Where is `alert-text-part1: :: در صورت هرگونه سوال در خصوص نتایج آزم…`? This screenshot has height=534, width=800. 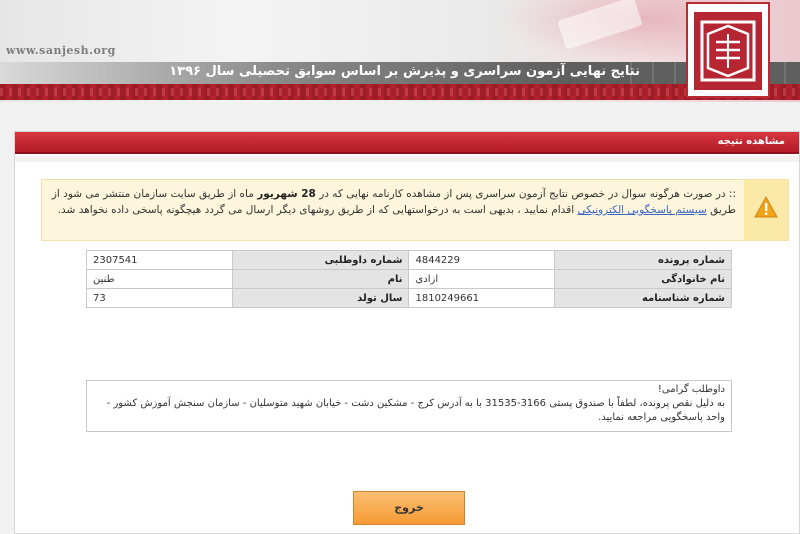
alert-text-part1: :: در صورت هرگونه سوال در خصوص نتایج آزم… is located at coordinates (525, 194).